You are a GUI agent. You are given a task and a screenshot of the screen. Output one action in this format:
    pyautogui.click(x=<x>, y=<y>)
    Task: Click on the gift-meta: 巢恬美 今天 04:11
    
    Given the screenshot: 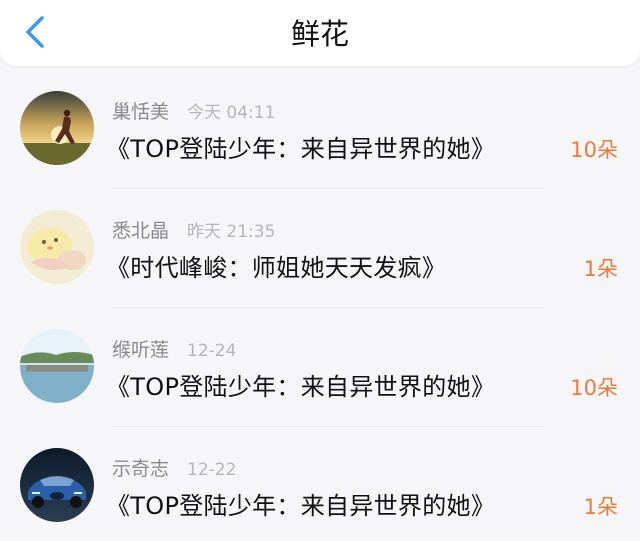 What is the action you would take?
    pyautogui.click(x=194, y=110)
    